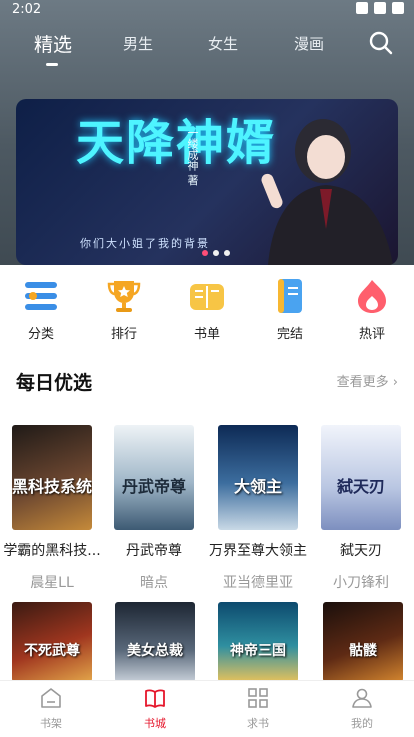 Image resolution: width=414 pixels, height=737 pixels. What do you see at coordinates (51, 723) in the screenshot?
I see `bottom-nav-bookshelf-label: 书架` at bounding box center [51, 723].